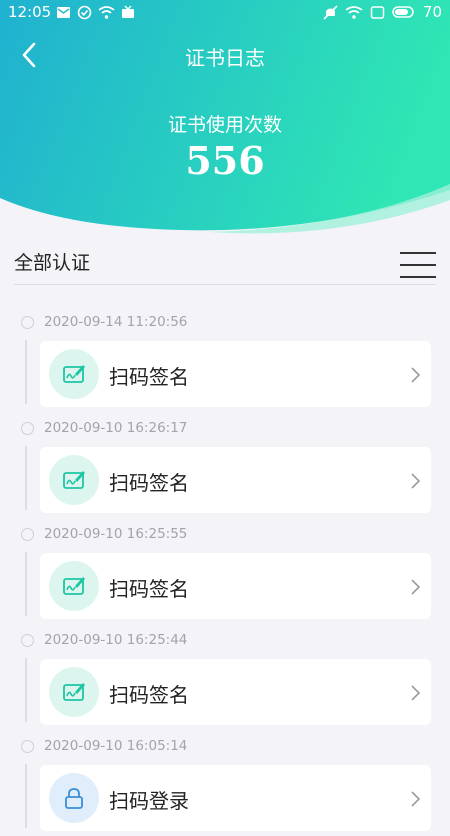  I want to click on log-entry: 2020-09-14 11:20:56 扫码签名, so click(225, 359).